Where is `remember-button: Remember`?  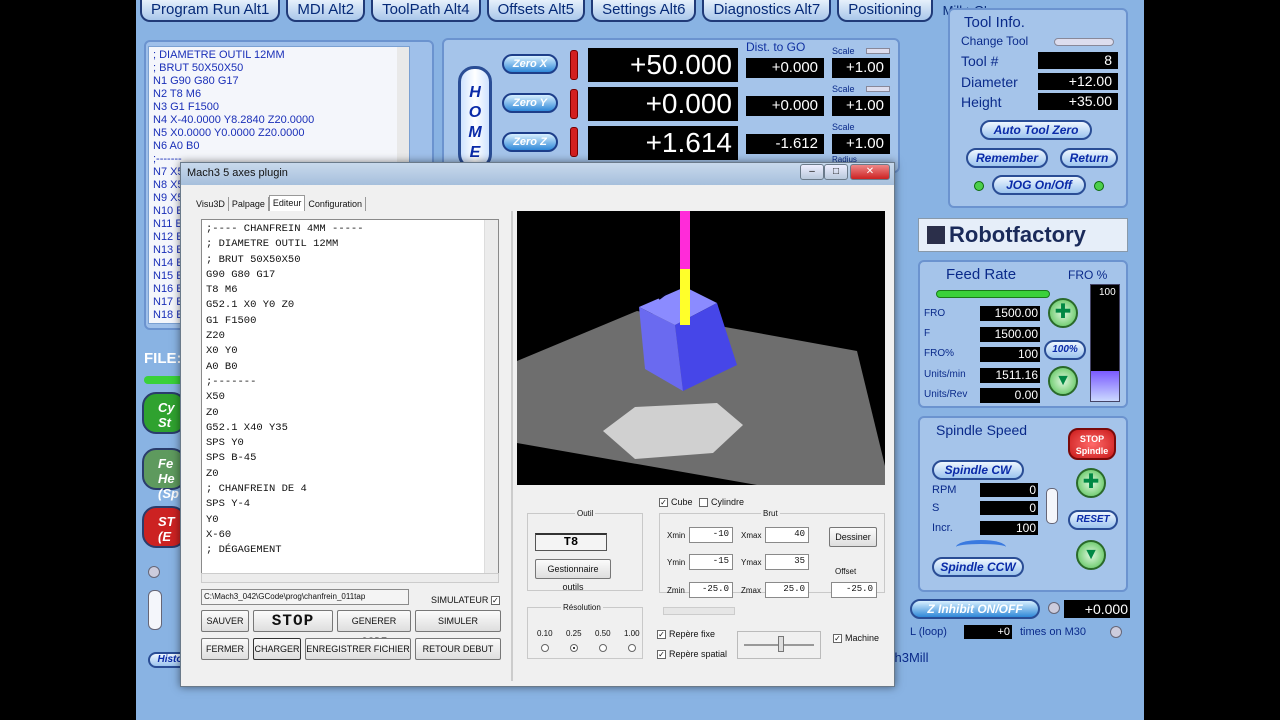
remember-button: Remember is located at coordinates (1007, 158).